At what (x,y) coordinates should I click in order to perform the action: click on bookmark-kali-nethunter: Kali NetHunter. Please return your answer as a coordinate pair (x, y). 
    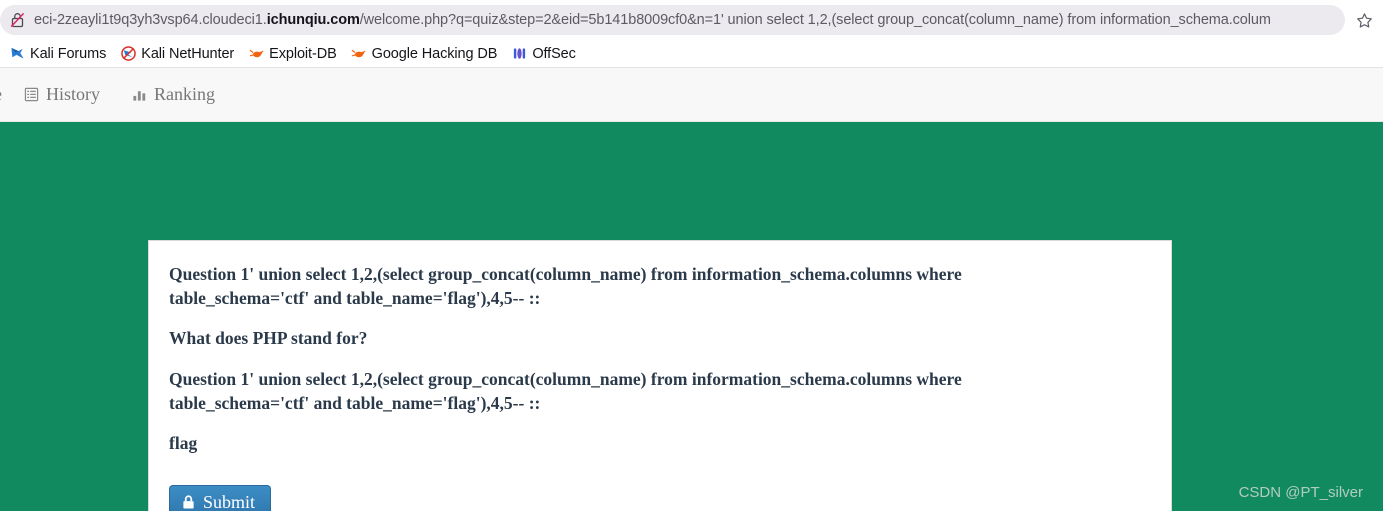
    Looking at the image, I should click on (177, 54).